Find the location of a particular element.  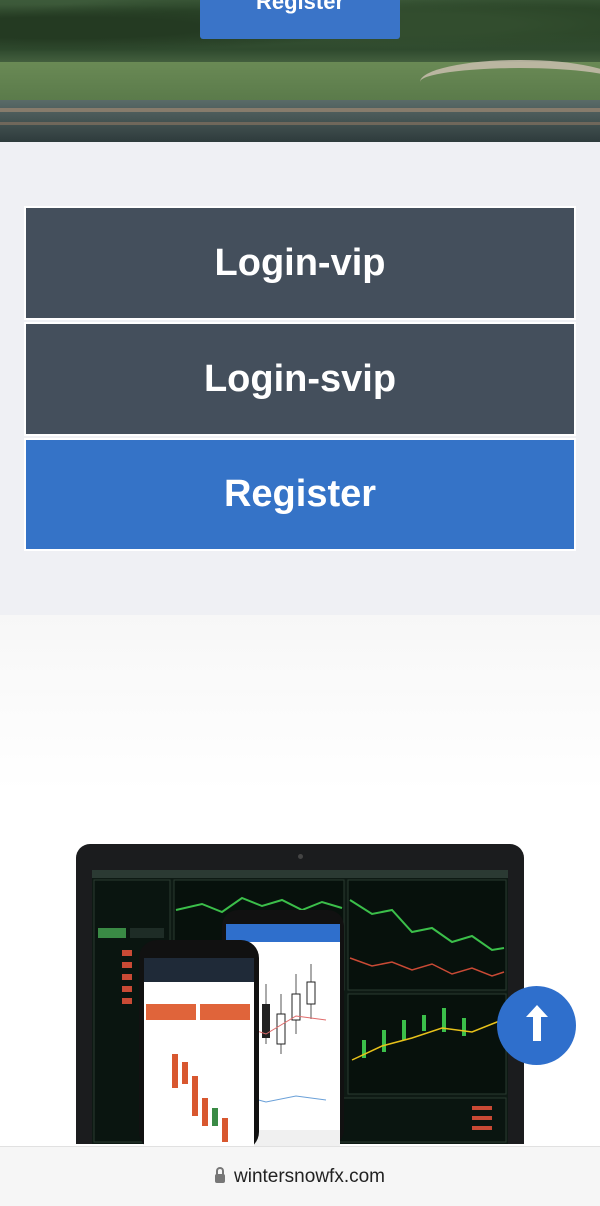

browser-url-bar: wintersnowfx.com is located at coordinates (300, 1176).